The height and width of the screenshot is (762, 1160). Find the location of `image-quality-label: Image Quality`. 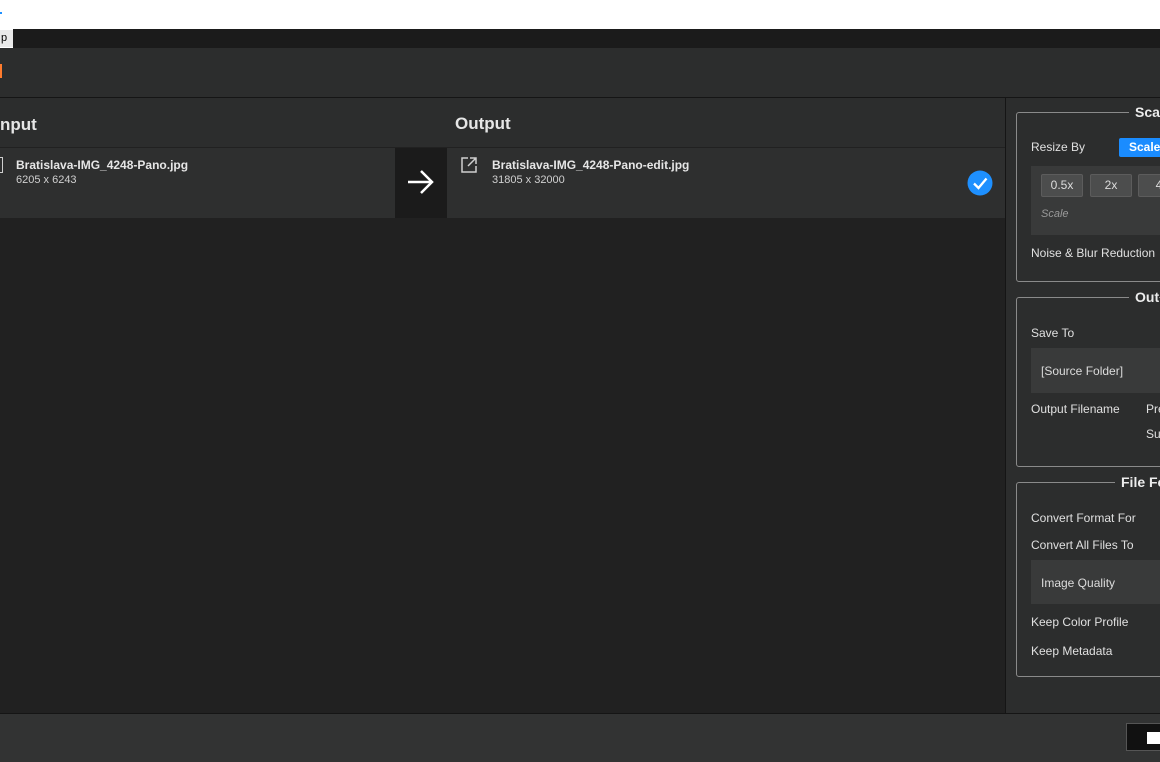

image-quality-label: Image Quality is located at coordinates (1078, 583).